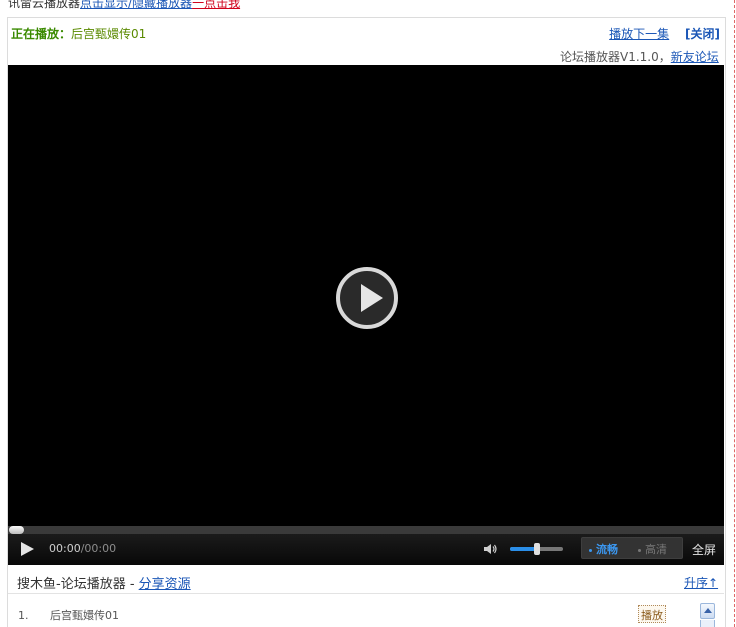  I want to click on page-divider, so click(734, 313).